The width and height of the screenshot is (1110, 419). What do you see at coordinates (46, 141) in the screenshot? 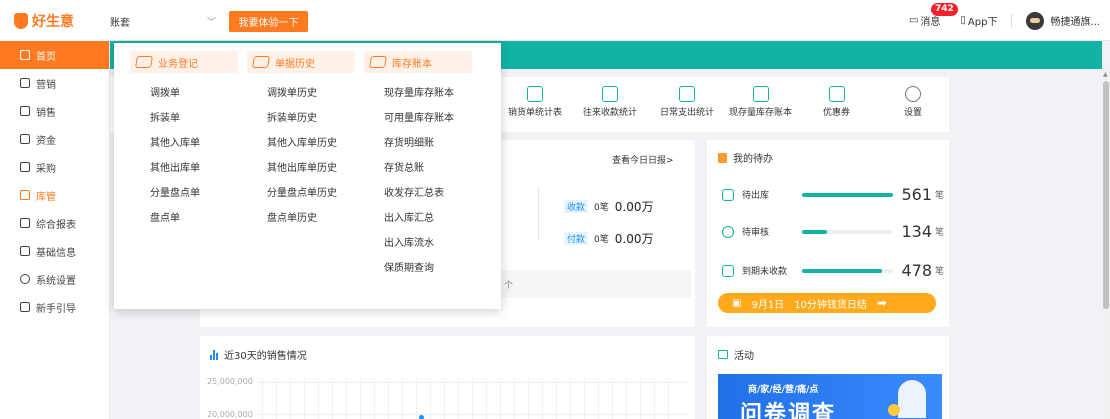
I see `sidebar-item-label: 资金` at bounding box center [46, 141].